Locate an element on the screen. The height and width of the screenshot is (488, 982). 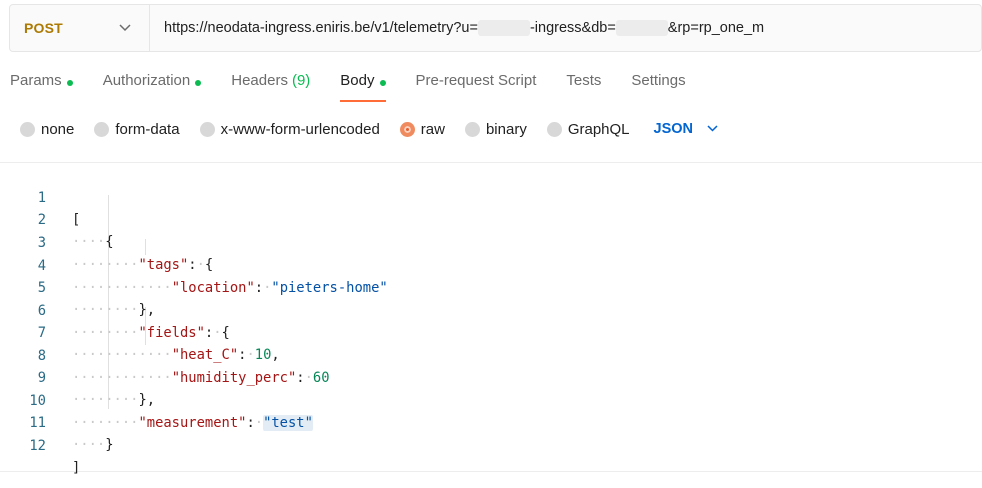
code-line: 6 ········"fields":·{ is located at coordinates (115, 309).